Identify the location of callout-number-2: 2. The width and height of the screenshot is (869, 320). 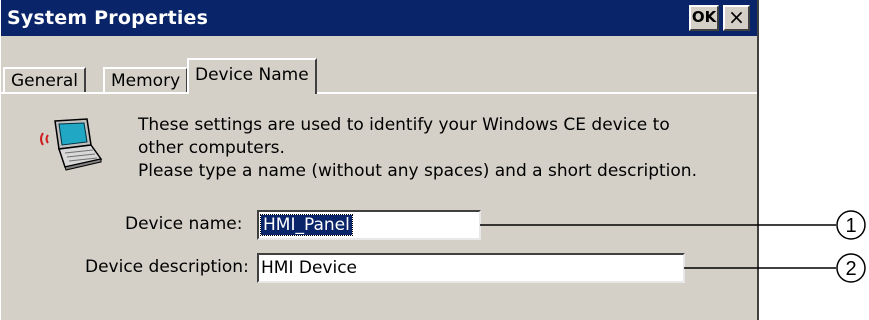
(850, 269).